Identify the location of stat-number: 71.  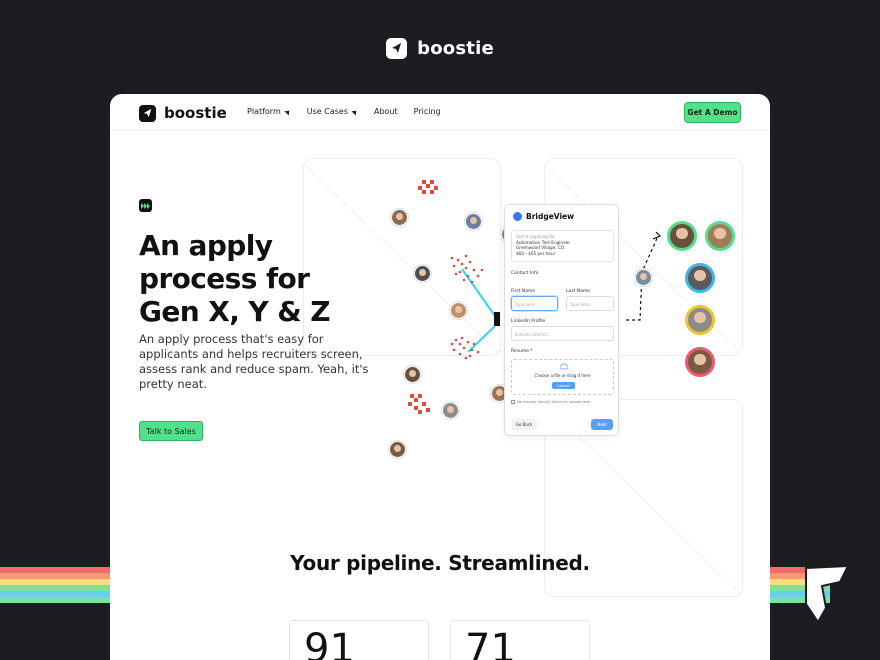
(490, 643).